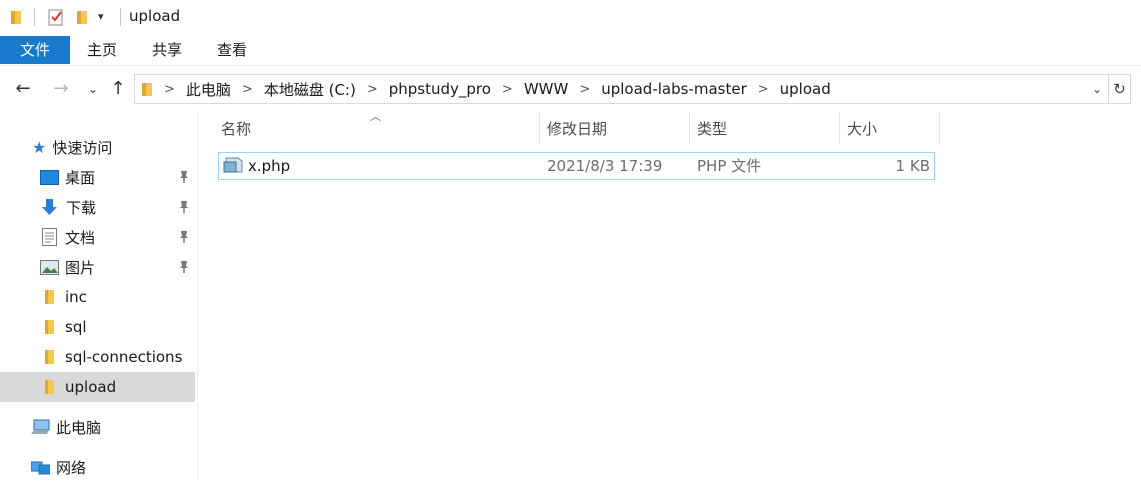 Image resolution: width=1141 pixels, height=482 pixels. Describe the element at coordinates (155, 16) in the screenshot. I see `window-title: upload` at that location.